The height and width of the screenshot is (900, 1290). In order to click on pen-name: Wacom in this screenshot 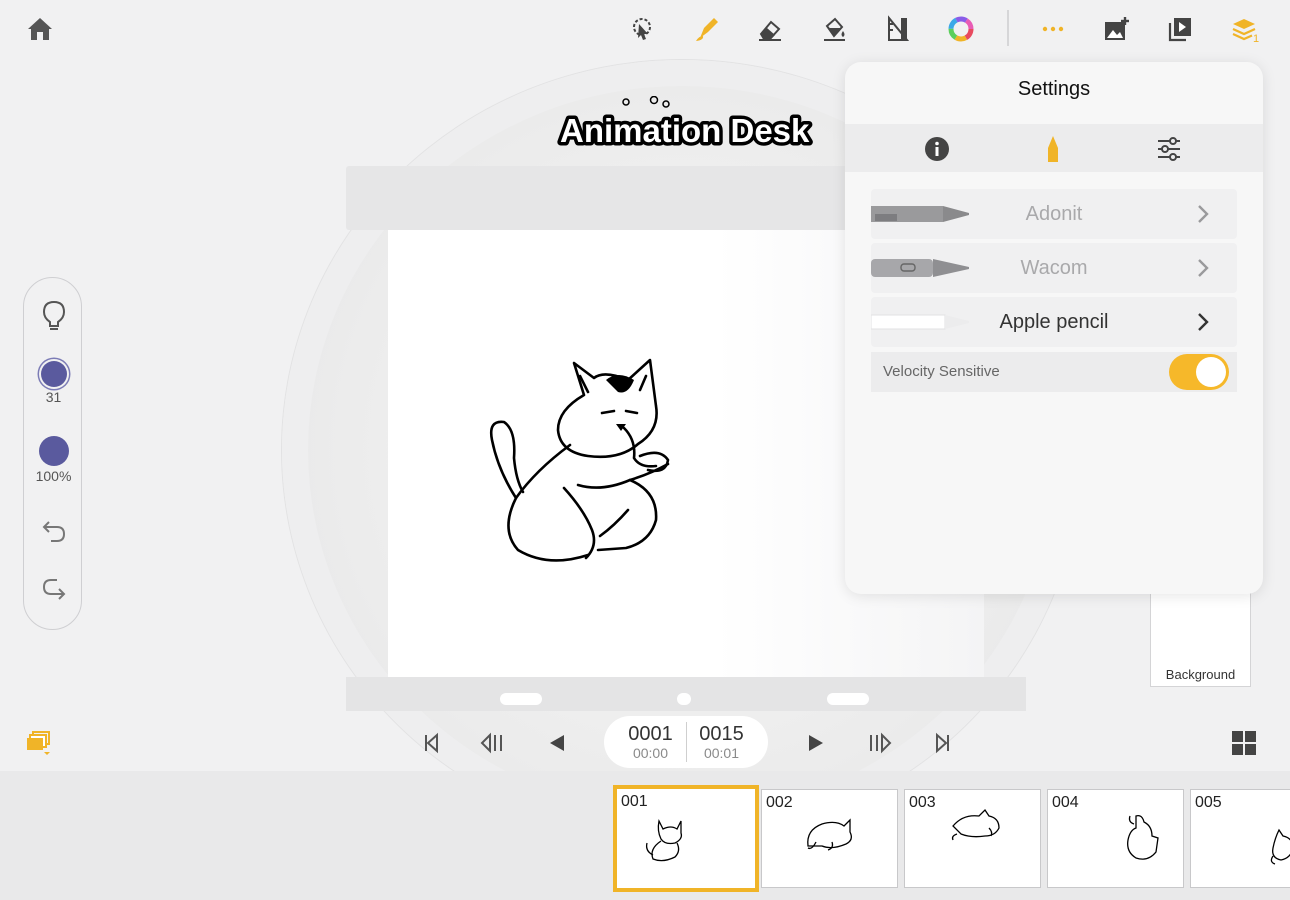, I will do `click(1054, 268)`.